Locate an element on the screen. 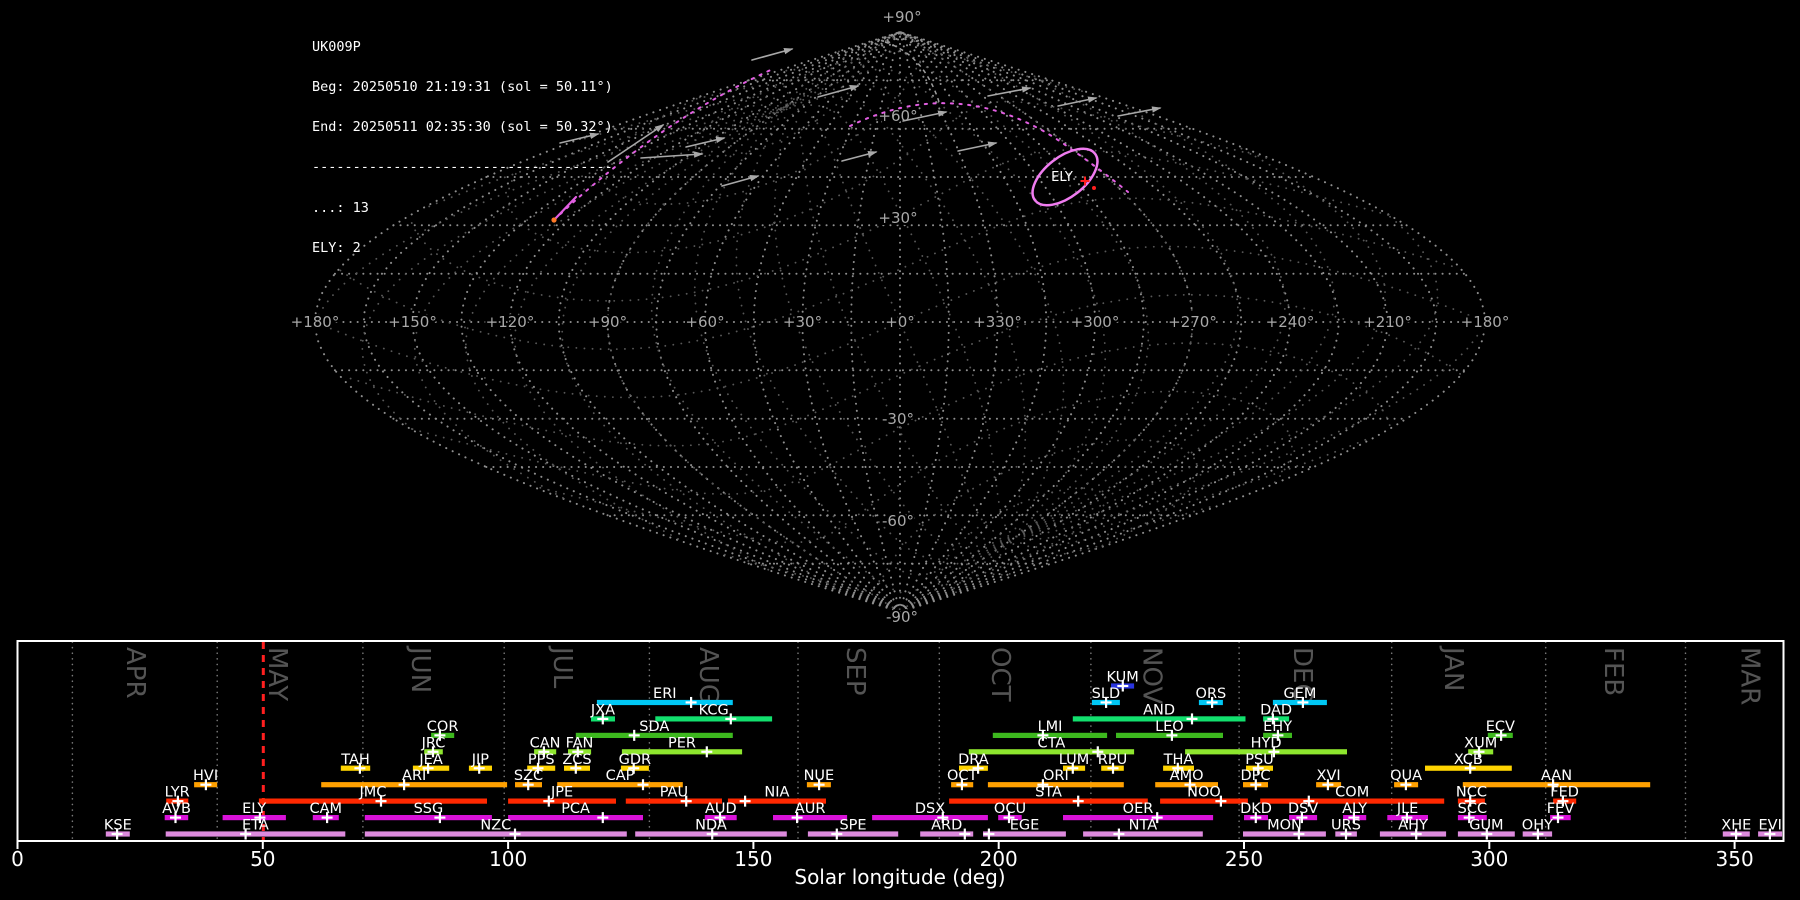 This screenshot has height=900, width=1800. station-id: UK009P is located at coordinates (336, 46).